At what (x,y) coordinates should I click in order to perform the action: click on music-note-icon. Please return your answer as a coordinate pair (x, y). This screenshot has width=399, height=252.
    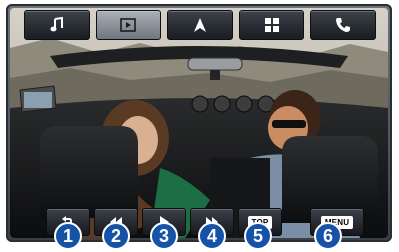
    Looking at the image, I should click on (56, 24).